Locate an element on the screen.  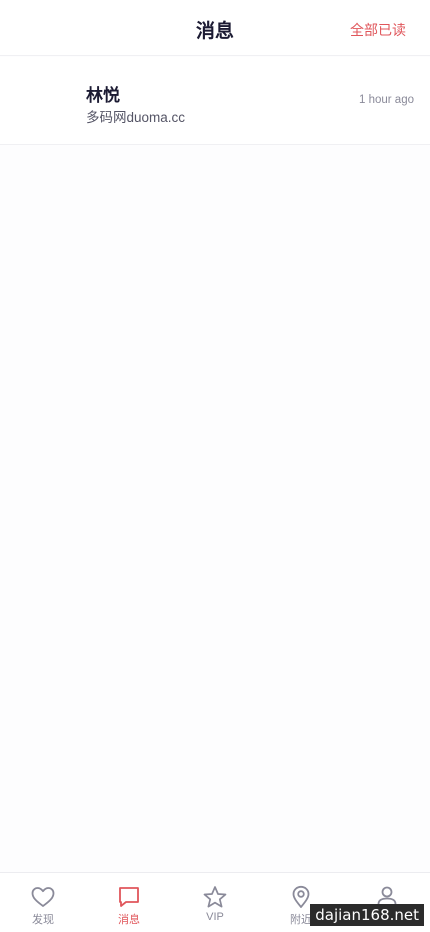
list-item: 林悦 多码网duoma.cc 1 hour ago is located at coordinates (215, 101).